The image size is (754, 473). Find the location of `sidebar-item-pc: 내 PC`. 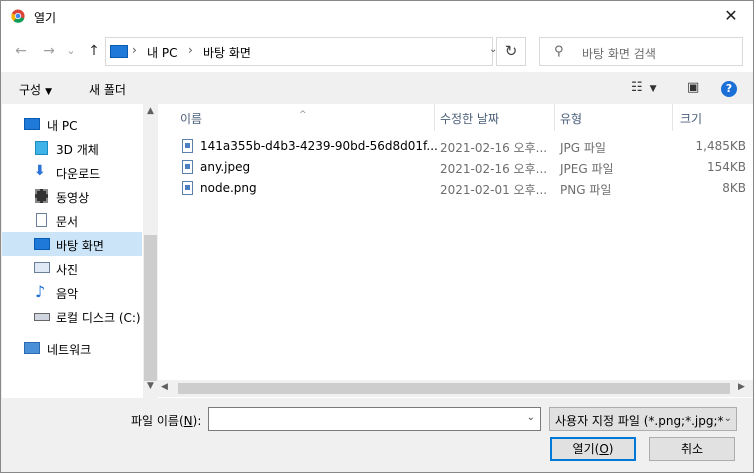

sidebar-item-pc: 내 PC is located at coordinates (72, 124).